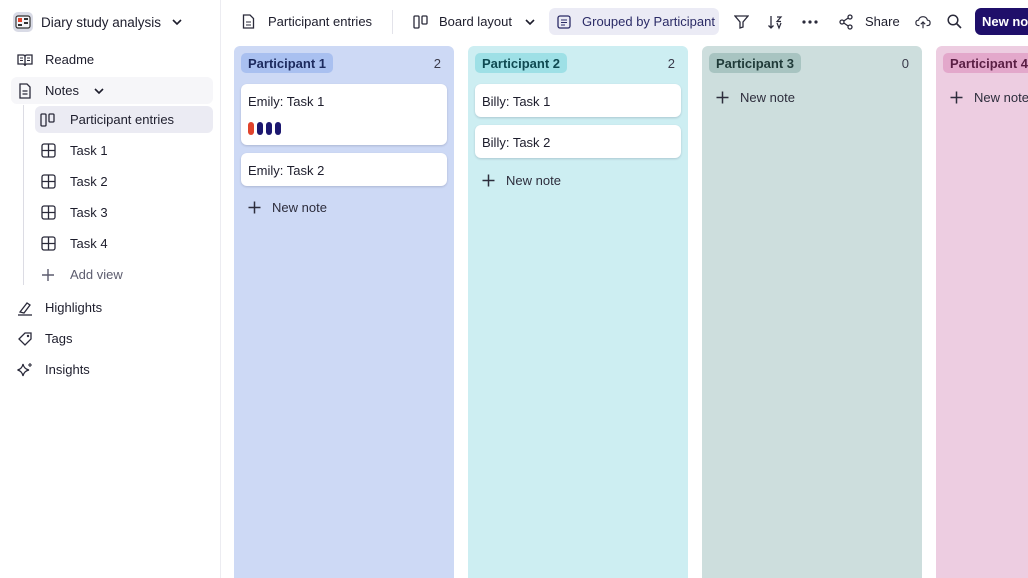 This screenshot has width=1028, height=578. Describe the element at coordinates (564, 22) in the screenshot. I see `list-icon` at that location.